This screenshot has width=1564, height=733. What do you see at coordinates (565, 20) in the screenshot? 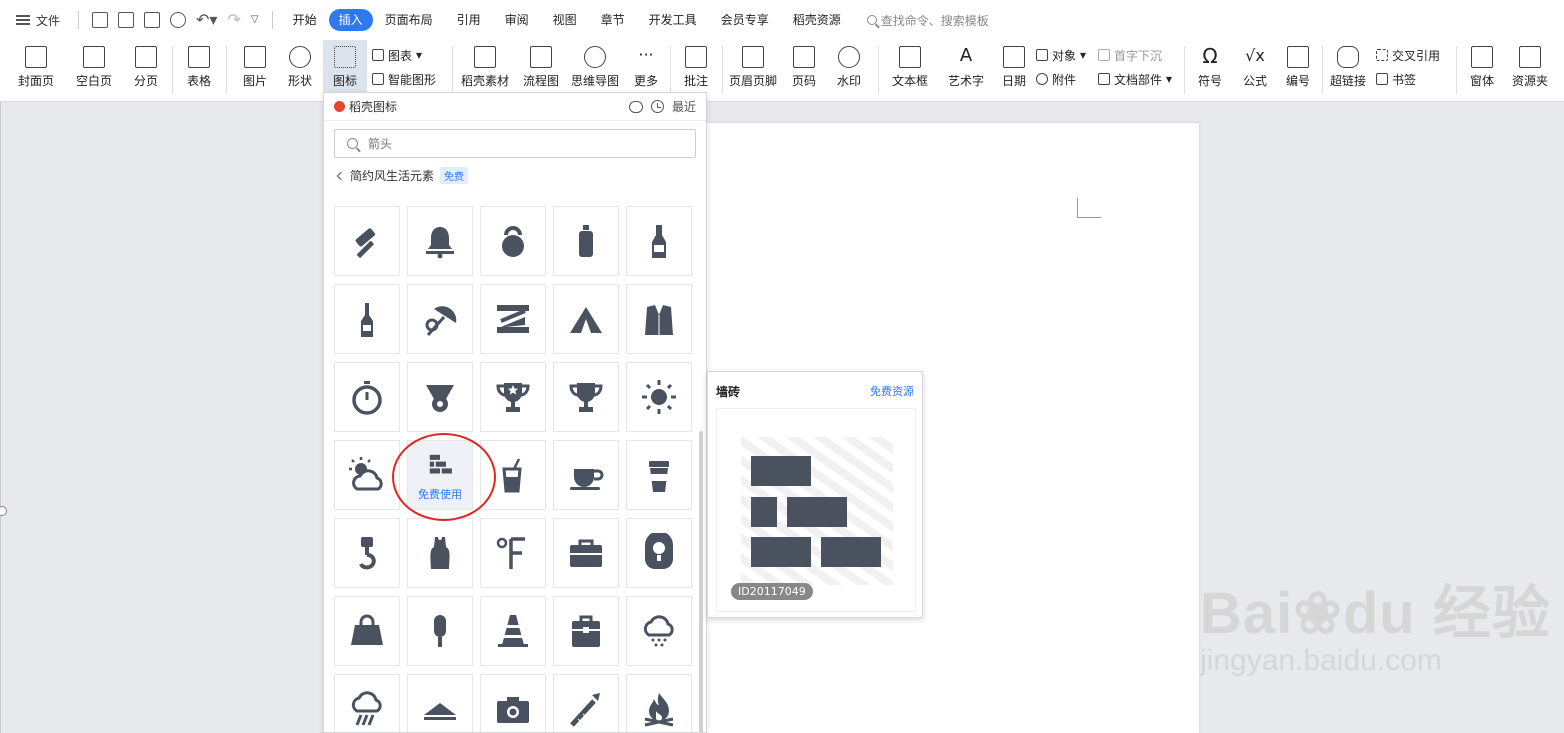
I see `tab-view: 视图` at bounding box center [565, 20].